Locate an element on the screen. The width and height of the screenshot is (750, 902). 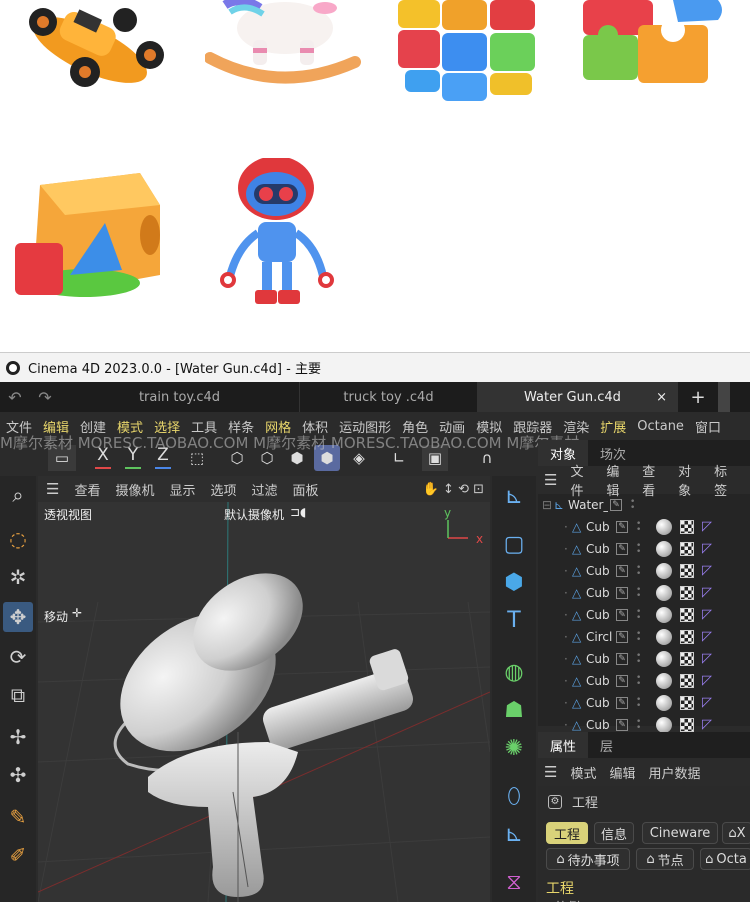
workplane-icon: ▣ is located at coordinates (435, 458).